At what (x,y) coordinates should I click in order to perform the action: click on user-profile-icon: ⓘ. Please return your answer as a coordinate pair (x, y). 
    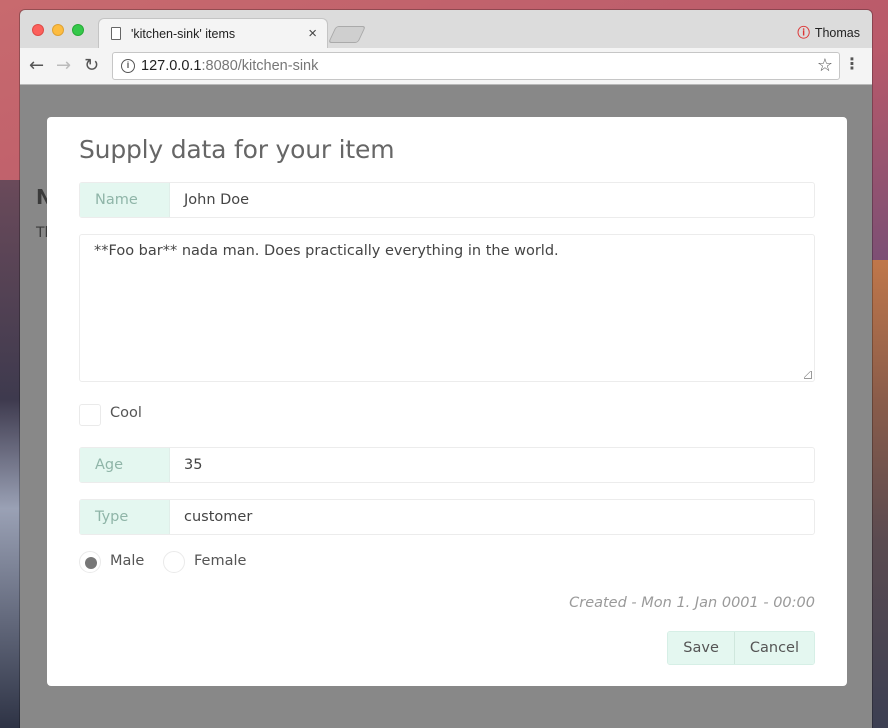
    Looking at the image, I should click on (803, 33).